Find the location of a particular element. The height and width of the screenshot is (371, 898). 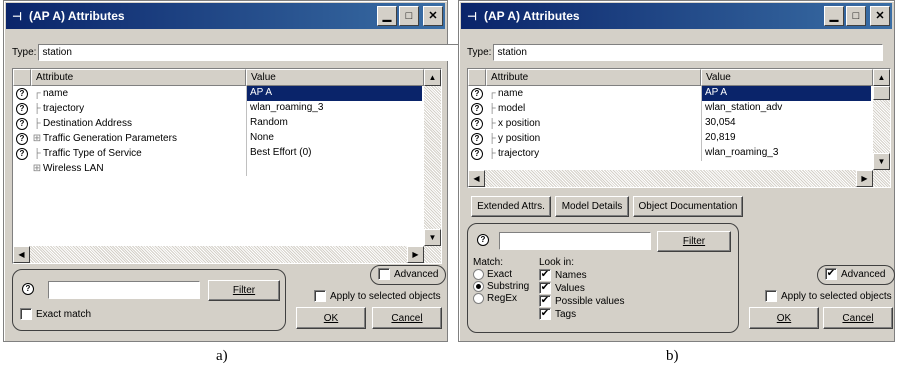

attribute-value: Best Effort (0) is located at coordinates (334, 153).